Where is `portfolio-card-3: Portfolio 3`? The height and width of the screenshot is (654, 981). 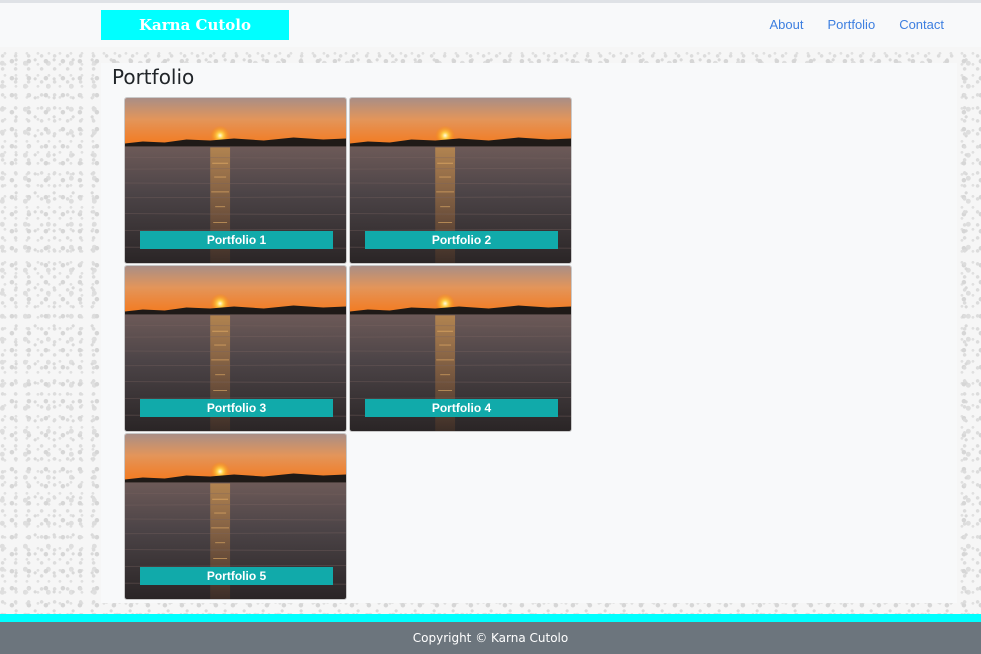
portfolio-card-3: Portfolio 3 is located at coordinates (235, 348).